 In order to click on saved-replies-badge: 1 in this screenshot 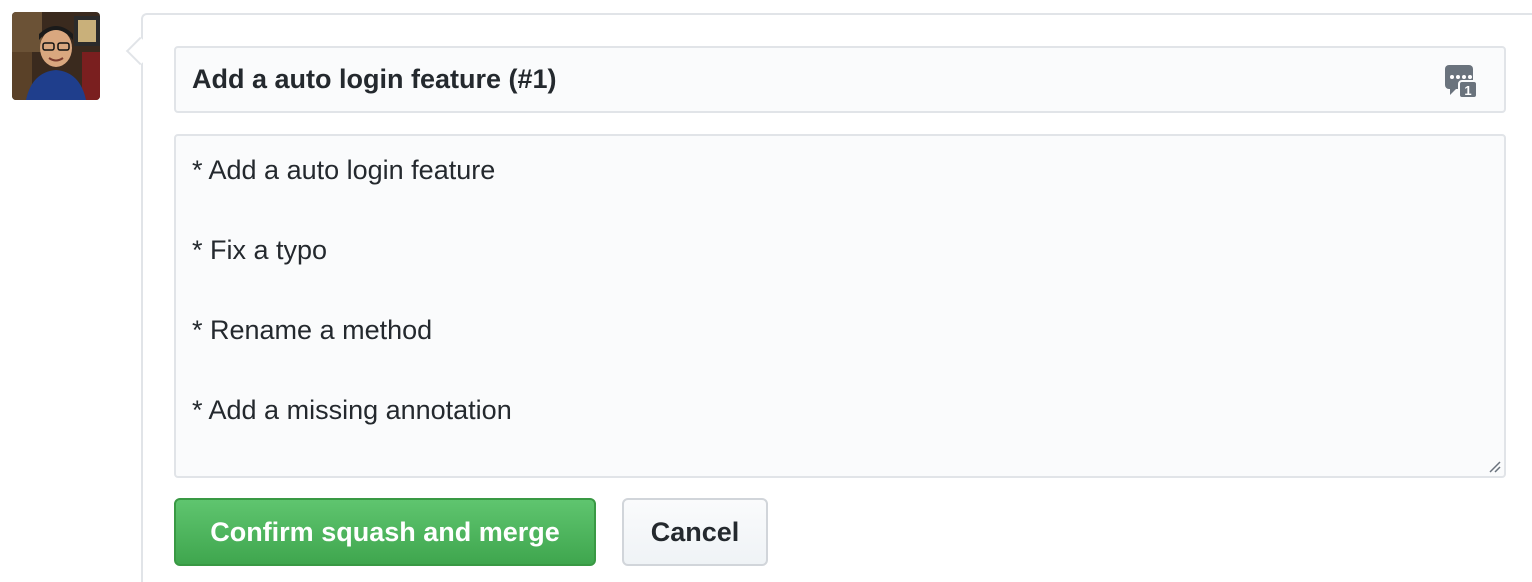, I will do `click(1467, 90)`.